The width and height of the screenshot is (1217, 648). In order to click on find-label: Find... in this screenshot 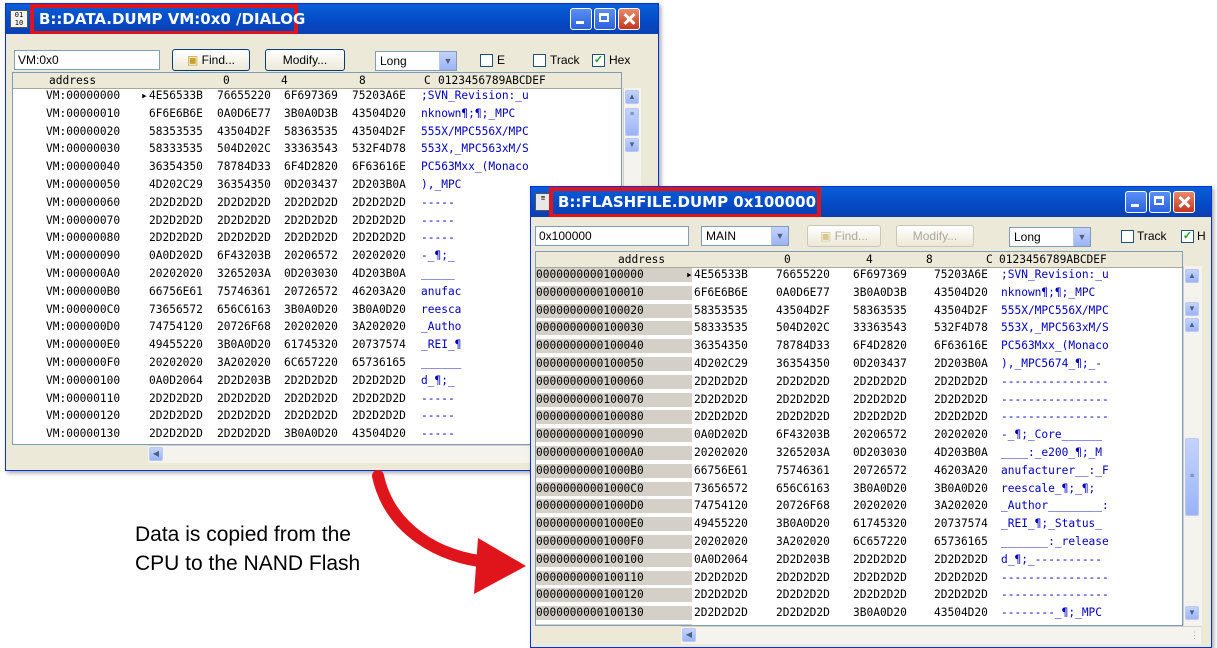, I will do `click(851, 236)`.